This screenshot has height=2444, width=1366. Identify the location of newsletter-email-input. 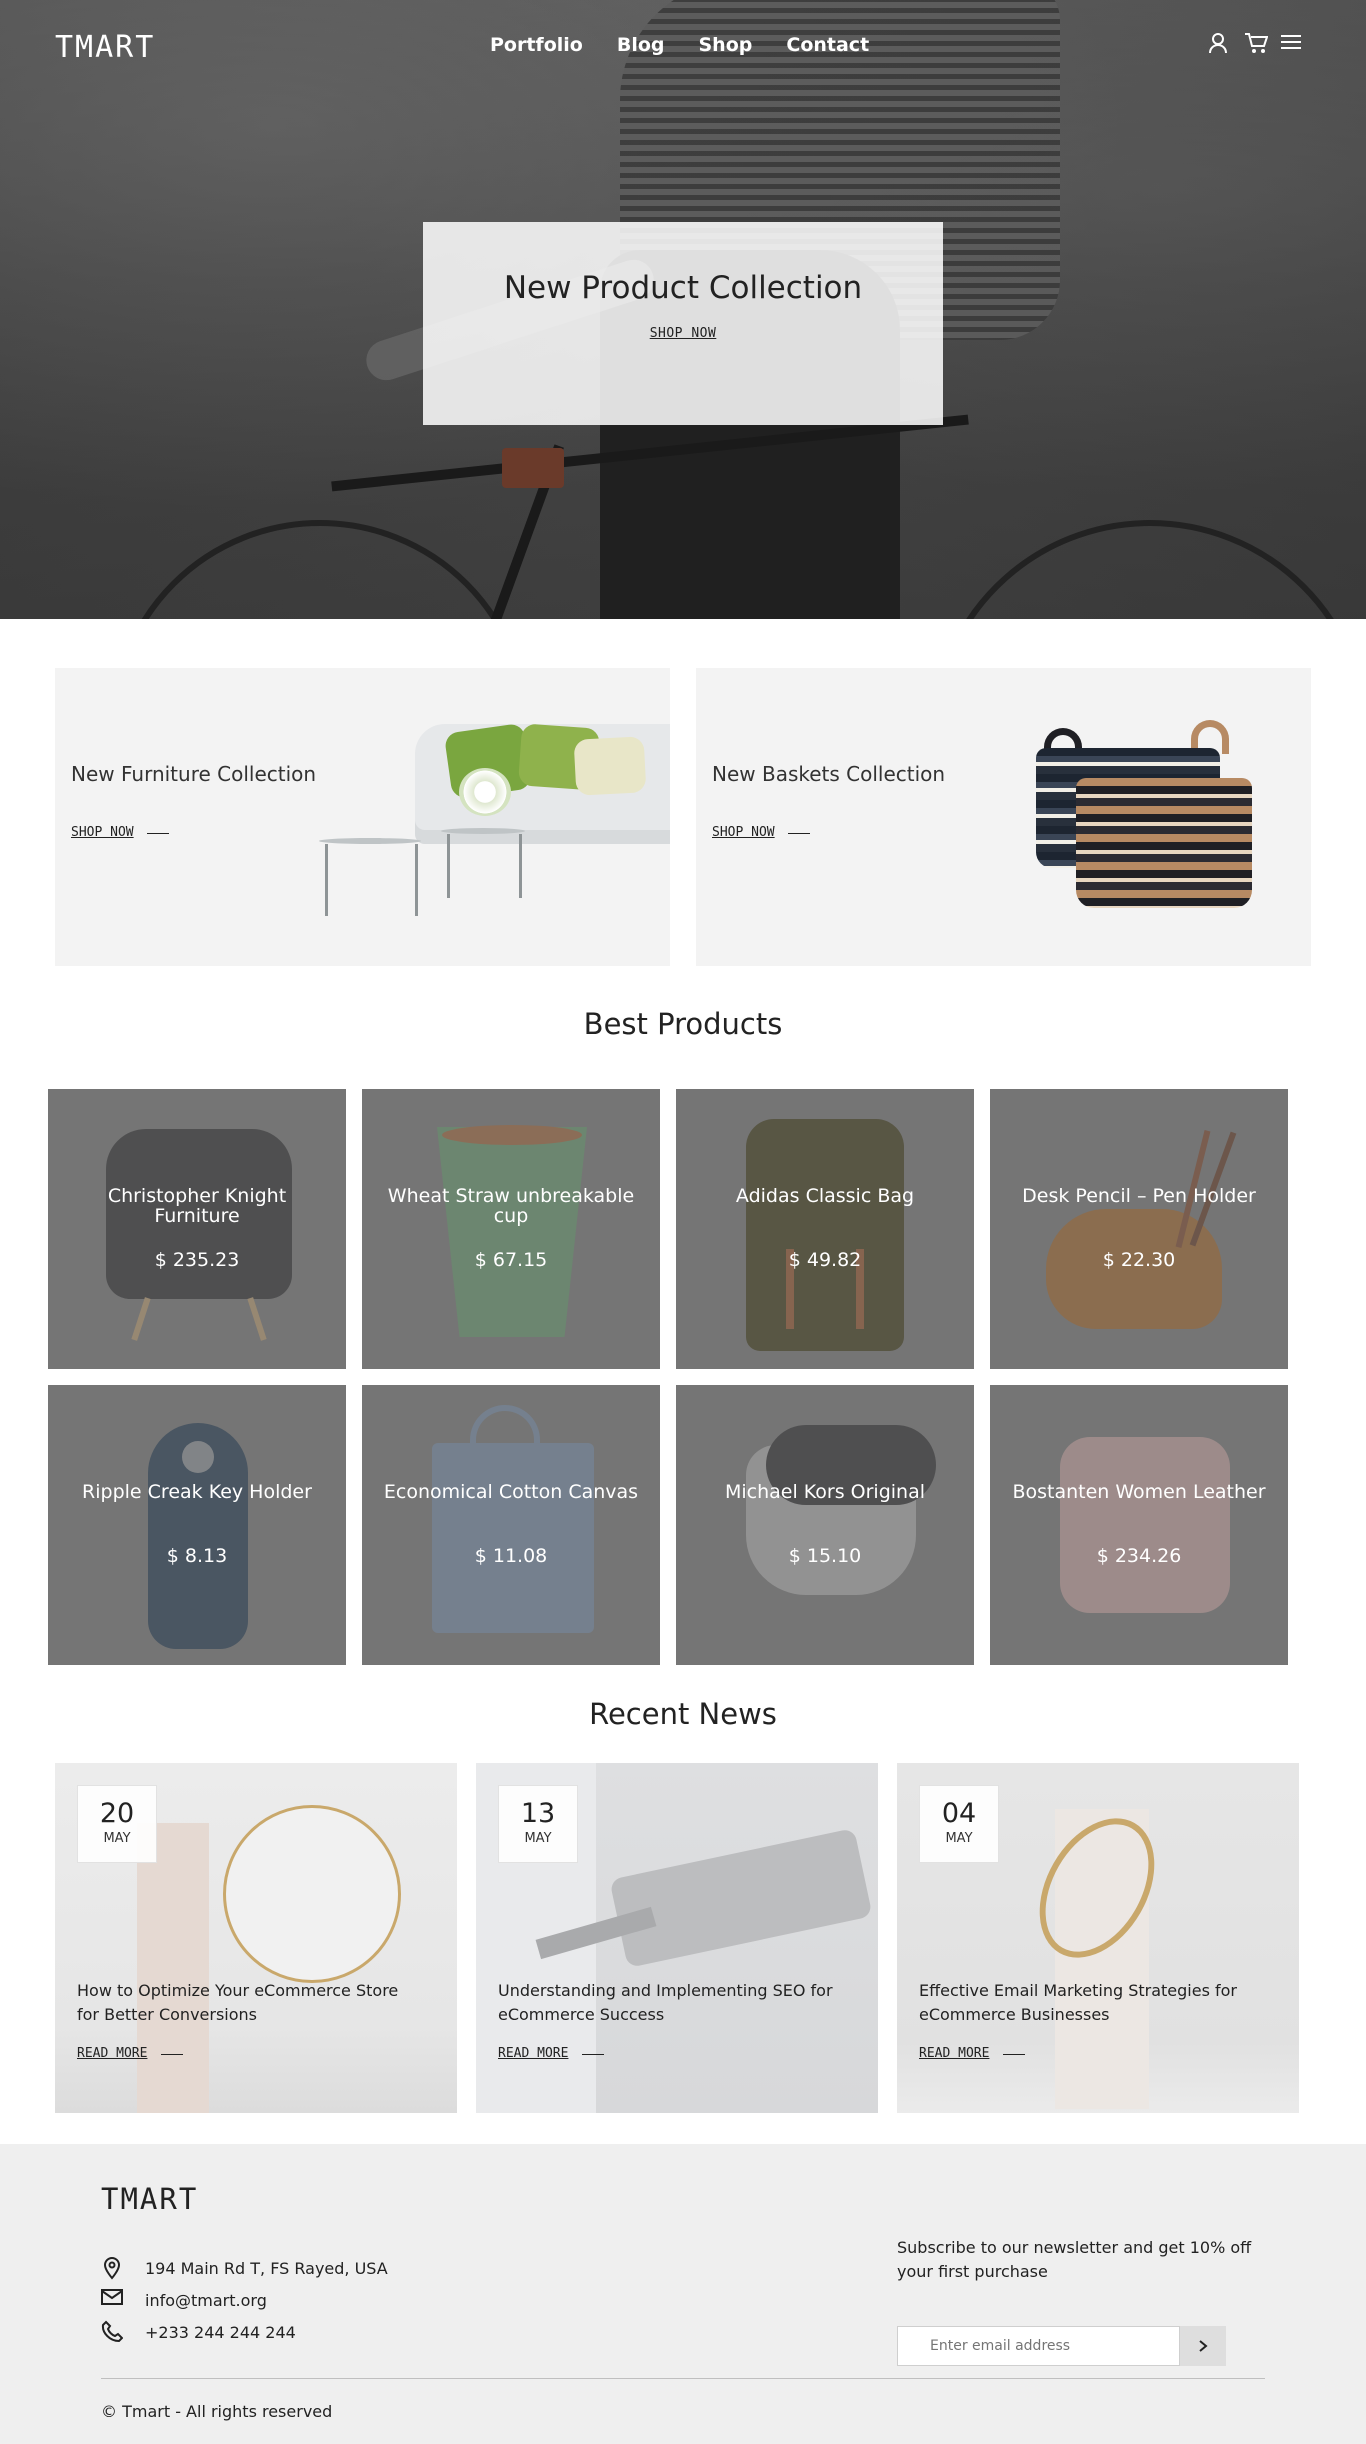
(1038, 2346).